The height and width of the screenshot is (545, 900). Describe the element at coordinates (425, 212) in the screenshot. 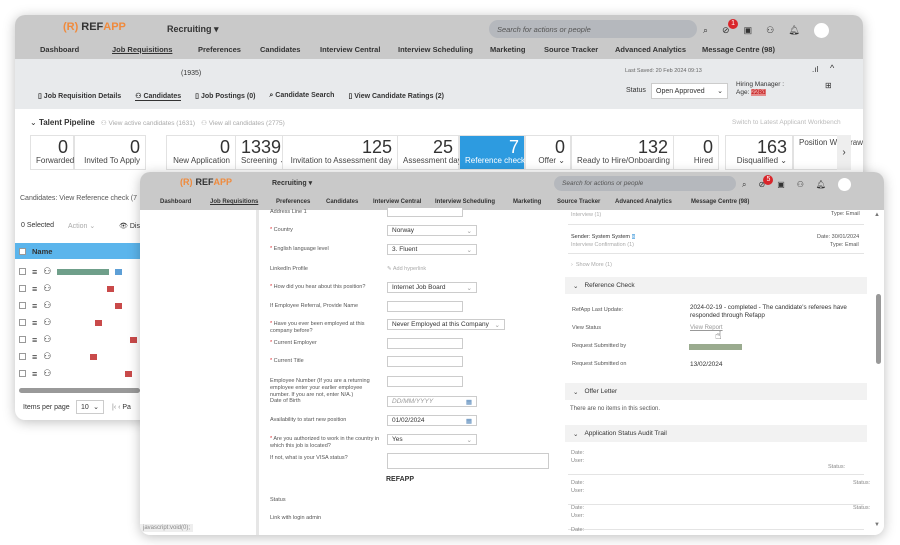

I see `address-line-1-input` at that location.